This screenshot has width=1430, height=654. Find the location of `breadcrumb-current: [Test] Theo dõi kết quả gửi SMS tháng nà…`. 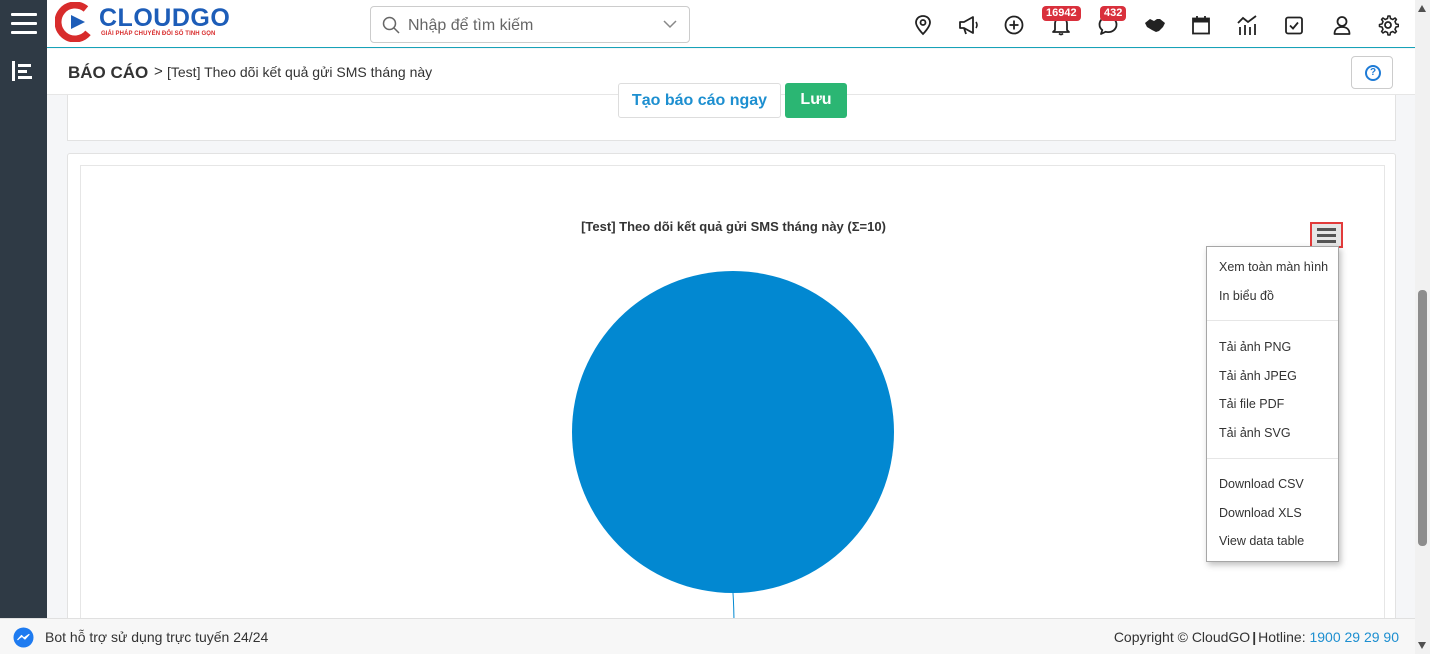

breadcrumb-current: [Test] Theo dõi kết quả gửi SMS tháng nà… is located at coordinates (300, 72).